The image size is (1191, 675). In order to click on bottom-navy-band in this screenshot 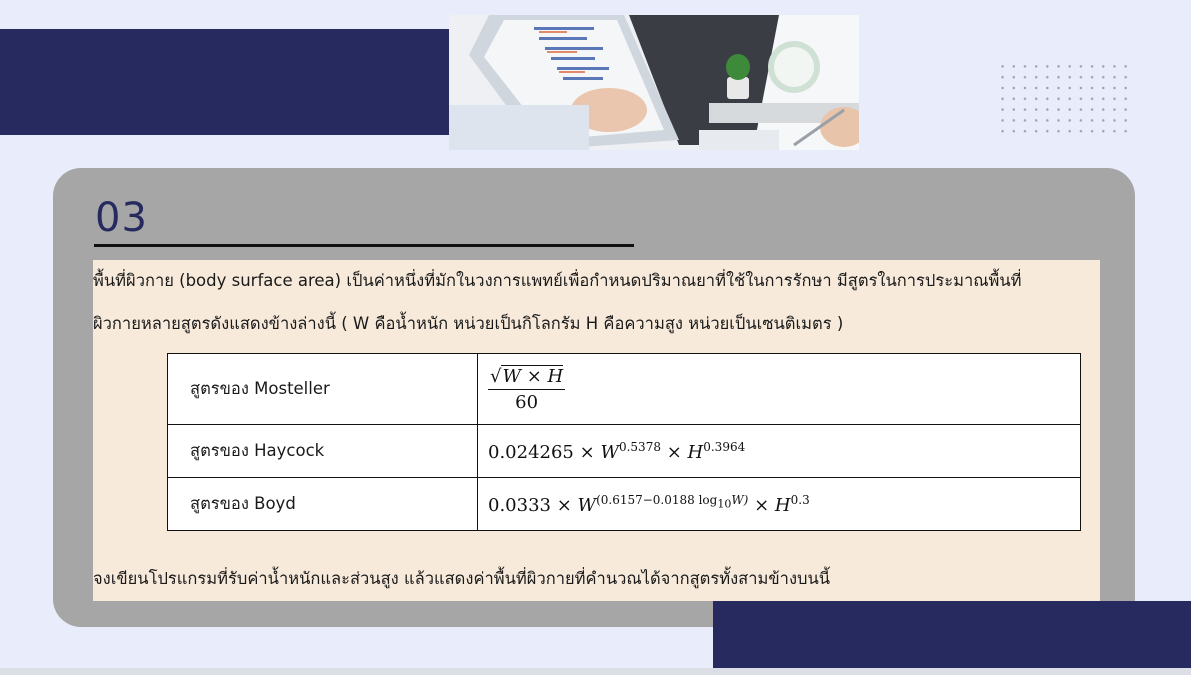, I will do `click(952, 634)`.